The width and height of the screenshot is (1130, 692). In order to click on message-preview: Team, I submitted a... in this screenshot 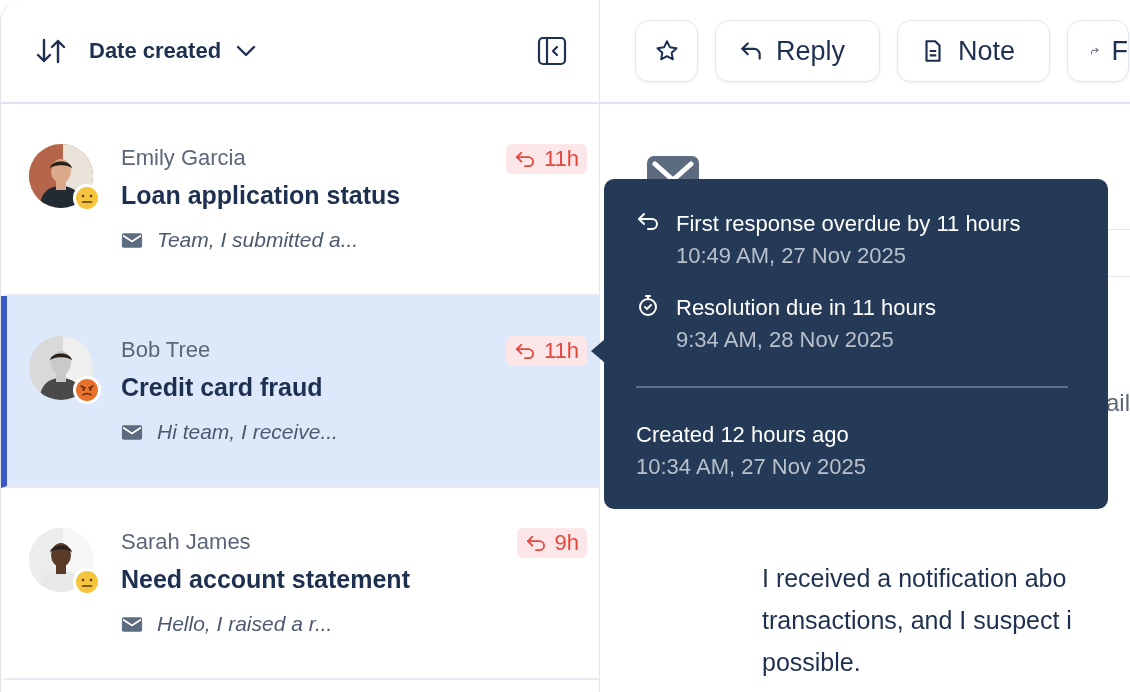, I will do `click(258, 240)`.